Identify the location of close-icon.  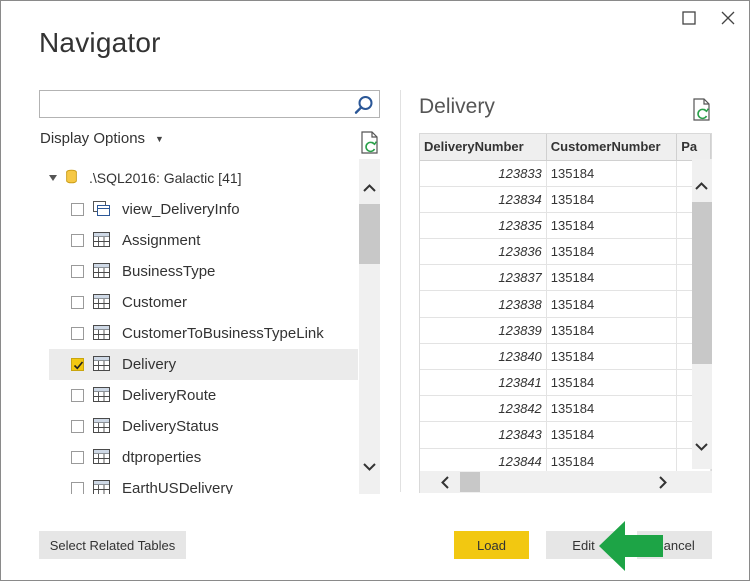
(728, 18).